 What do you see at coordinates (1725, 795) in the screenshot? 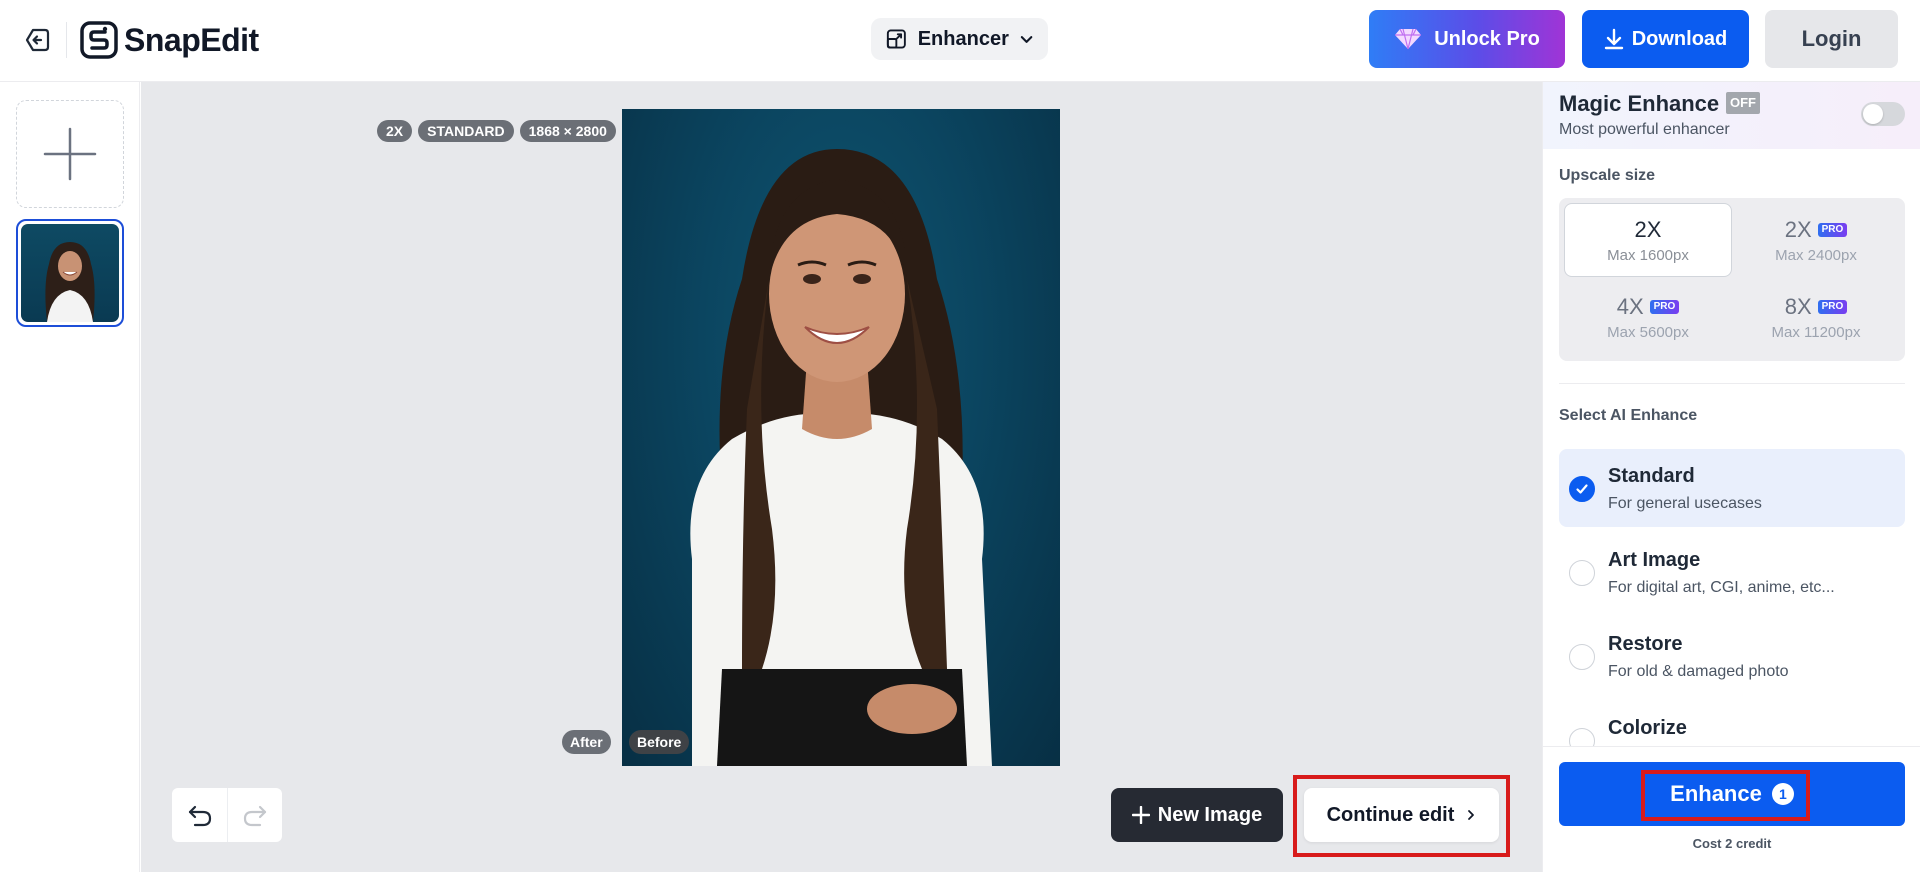
I see `enhance-button-highlight` at bounding box center [1725, 795].